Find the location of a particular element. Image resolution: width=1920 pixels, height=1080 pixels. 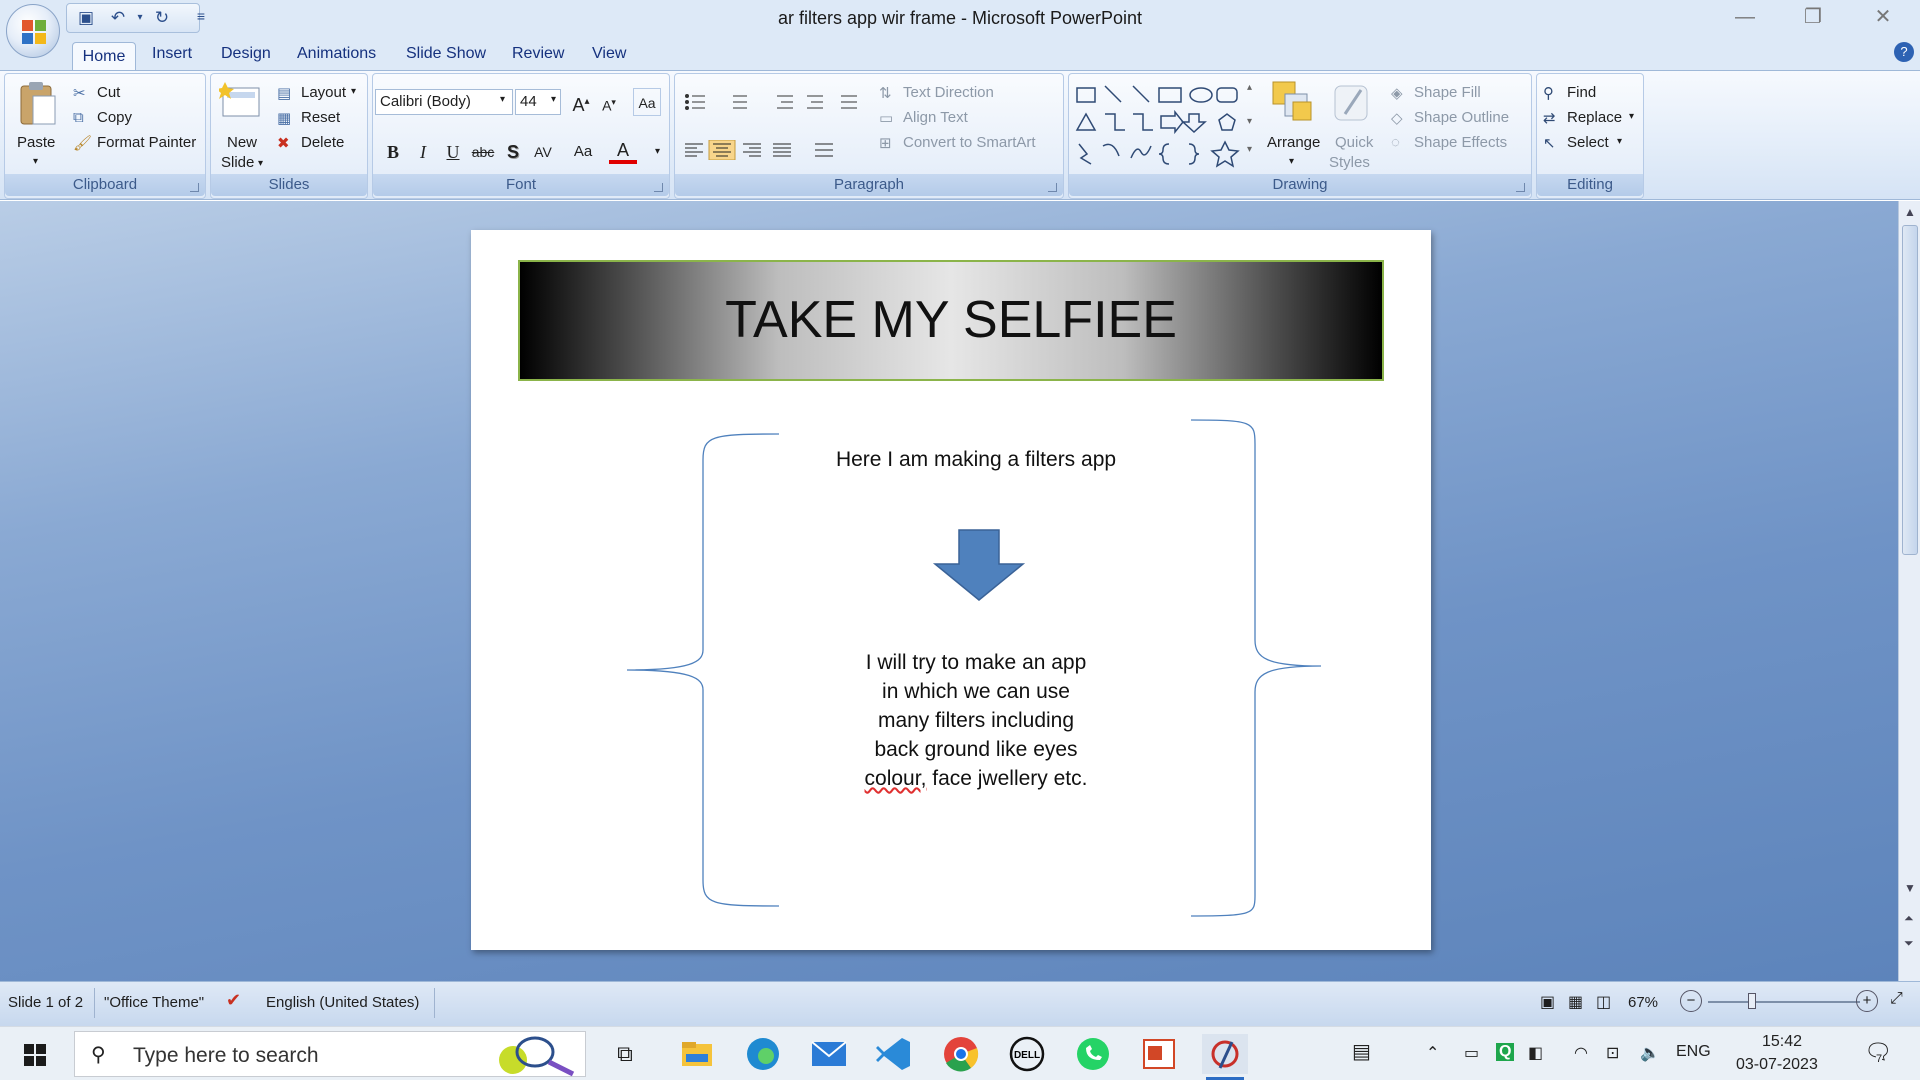

new-slide-icon is located at coordinates (241, 102).